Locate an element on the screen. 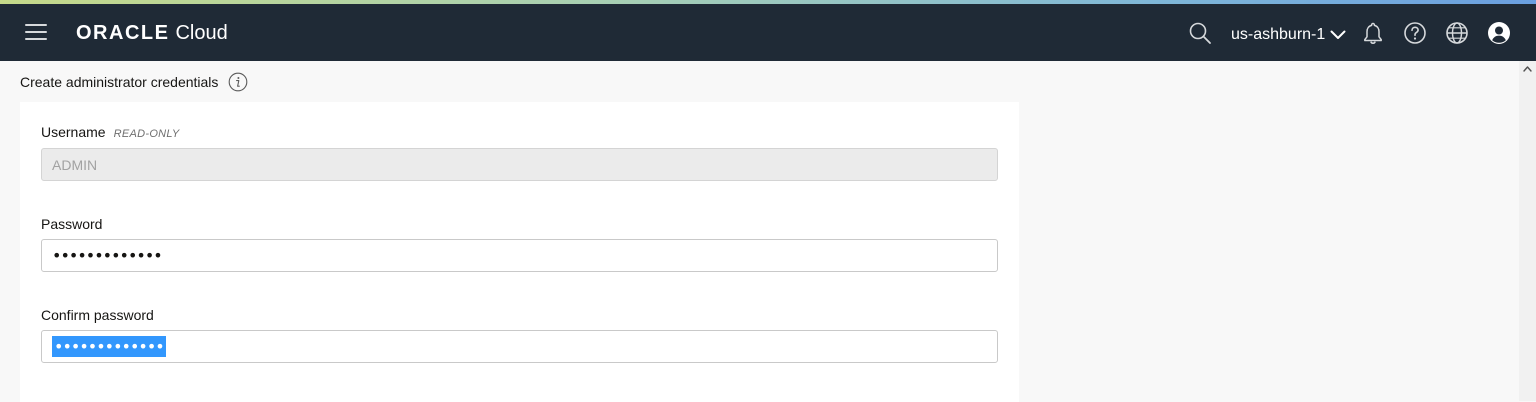 The image size is (1536, 402). brand-oracle-text: ORACLE is located at coordinates (123, 32).